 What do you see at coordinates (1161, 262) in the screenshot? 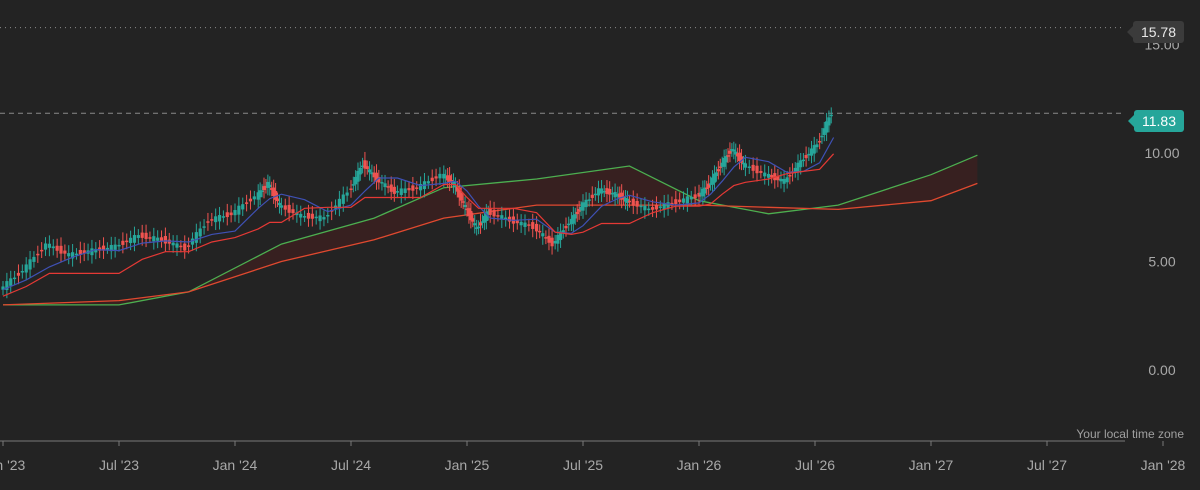
I see `y-tick-label-1: 5.00` at bounding box center [1161, 262].